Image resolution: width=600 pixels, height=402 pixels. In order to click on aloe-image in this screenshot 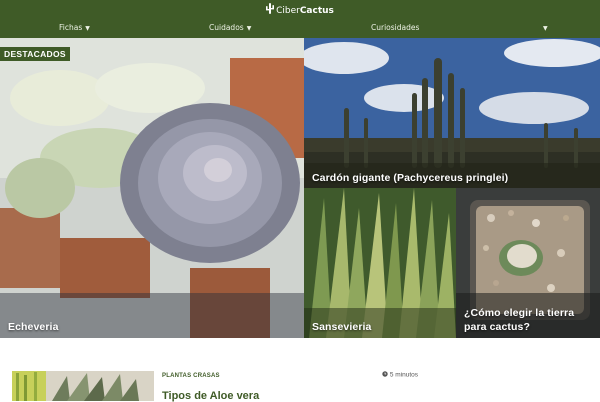, I will do `click(83, 386)`.